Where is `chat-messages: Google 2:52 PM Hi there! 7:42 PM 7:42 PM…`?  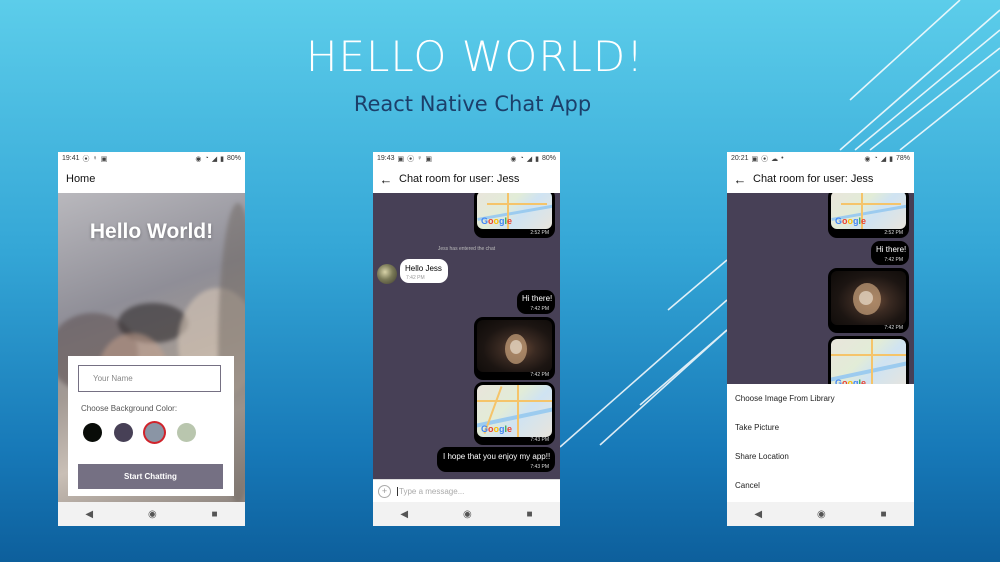
chat-messages: Google 2:52 PM Hi there! 7:42 PM 7:42 PM… is located at coordinates (820, 288).